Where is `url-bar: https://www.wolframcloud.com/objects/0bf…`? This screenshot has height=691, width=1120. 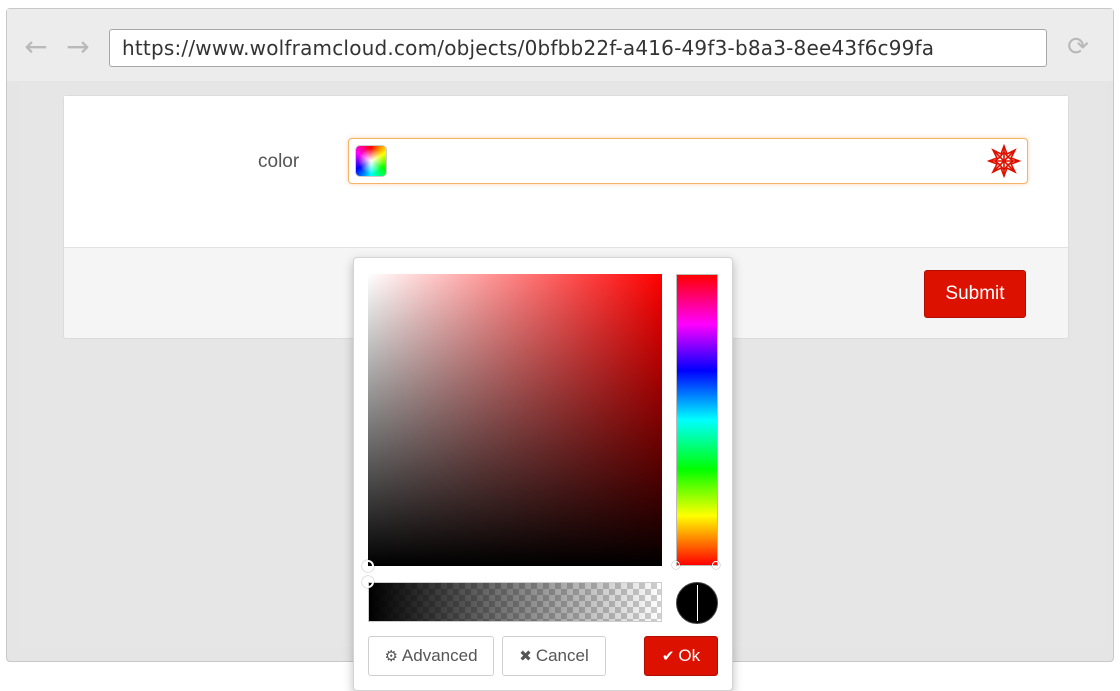 url-bar: https://www.wolframcloud.com/objects/0bf… is located at coordinates (578, 48).